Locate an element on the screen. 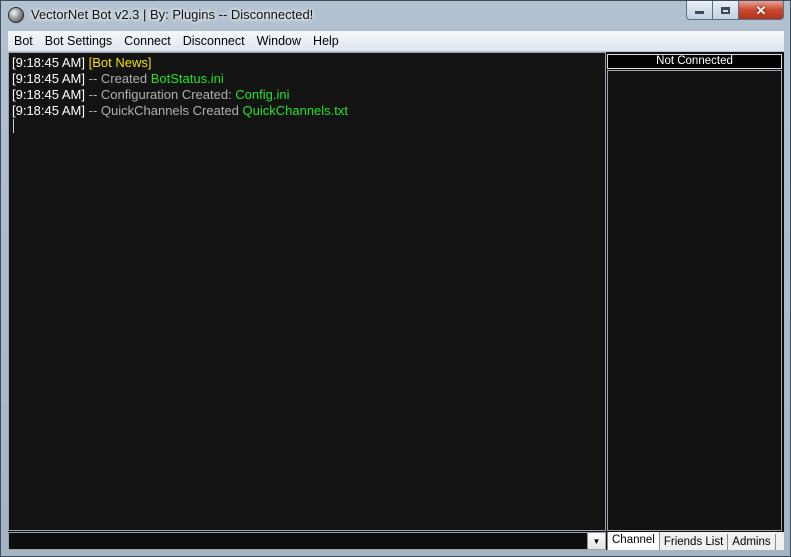  tab-friends-list: Friends List is located at coordinates (694, 542).